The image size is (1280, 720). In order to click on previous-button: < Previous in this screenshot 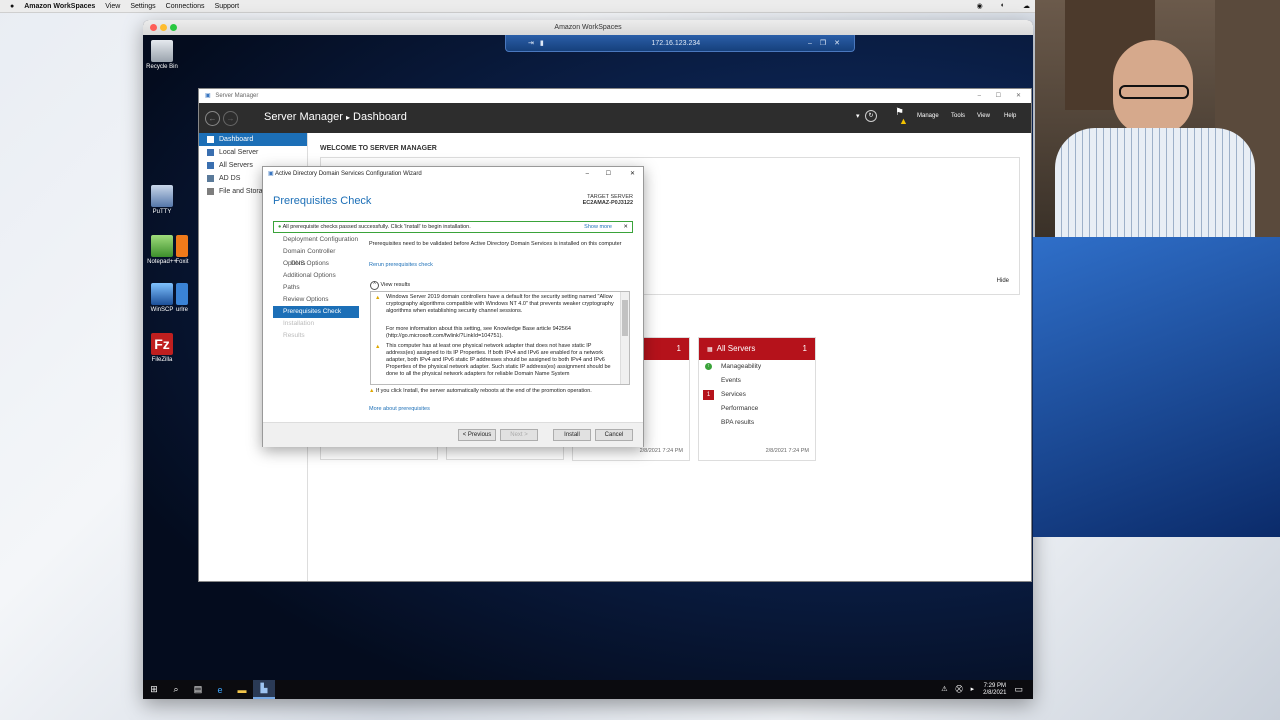, I will do `click(477, 435)`.